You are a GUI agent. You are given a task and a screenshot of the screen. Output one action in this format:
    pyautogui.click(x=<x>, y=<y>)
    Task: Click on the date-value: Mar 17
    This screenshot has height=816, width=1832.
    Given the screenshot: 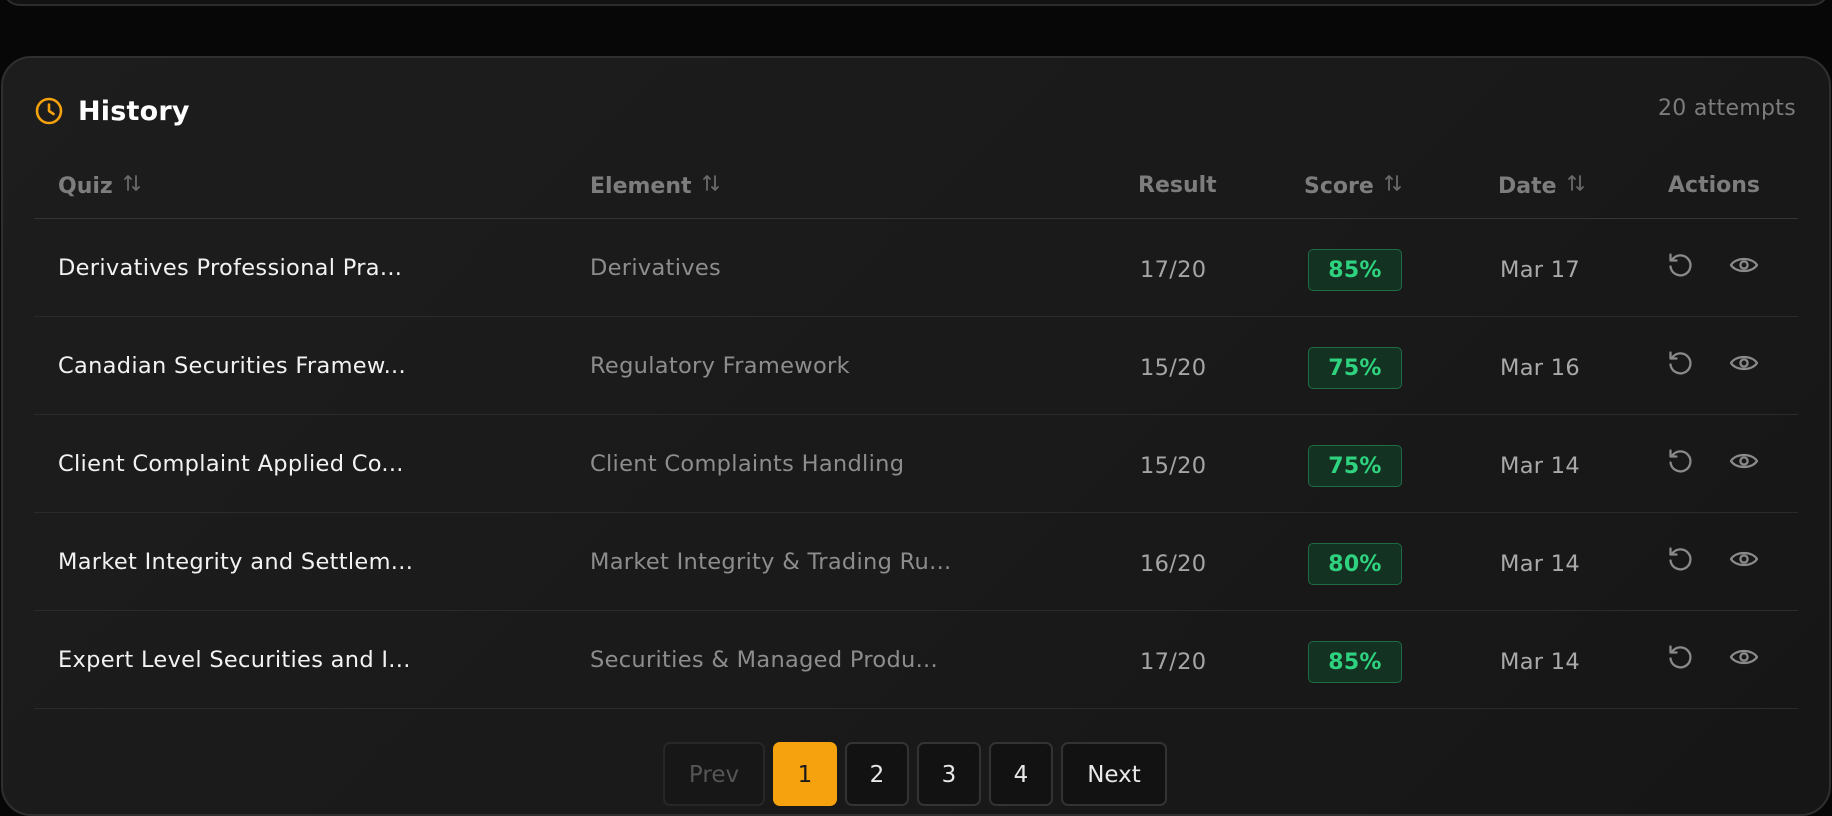 What is the action you would take?
    pyautogui.click(x=1540, y=270)
    